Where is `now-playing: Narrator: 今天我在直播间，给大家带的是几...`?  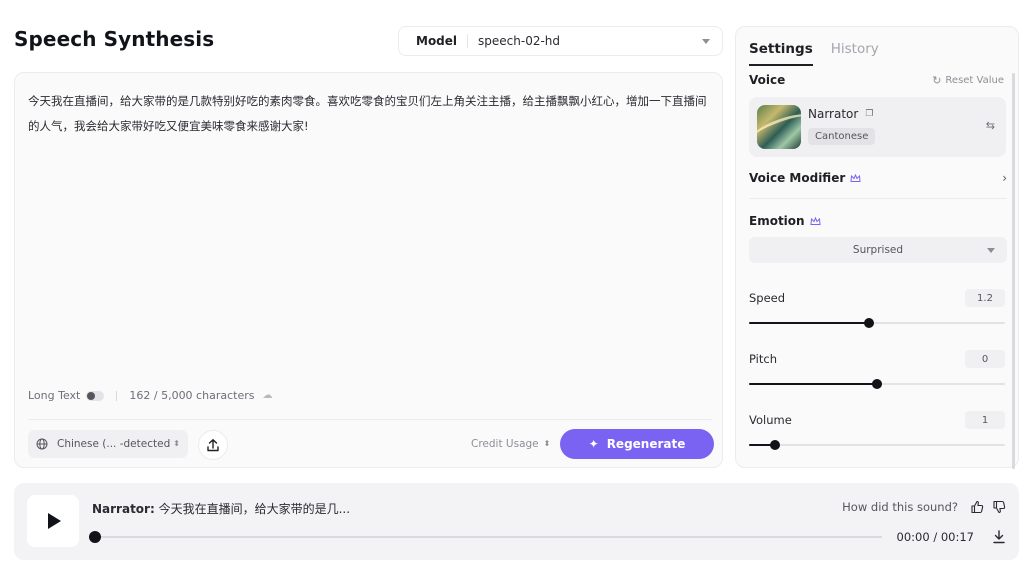 now-playing: Narrator: 今天我在直播间，给大家带的是几... is located at coordinates (221, 508).